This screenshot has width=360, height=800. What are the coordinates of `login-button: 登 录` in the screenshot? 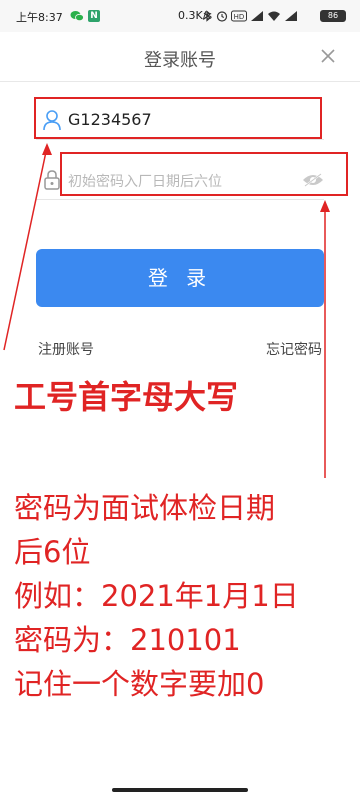 It's located at (180, 278).